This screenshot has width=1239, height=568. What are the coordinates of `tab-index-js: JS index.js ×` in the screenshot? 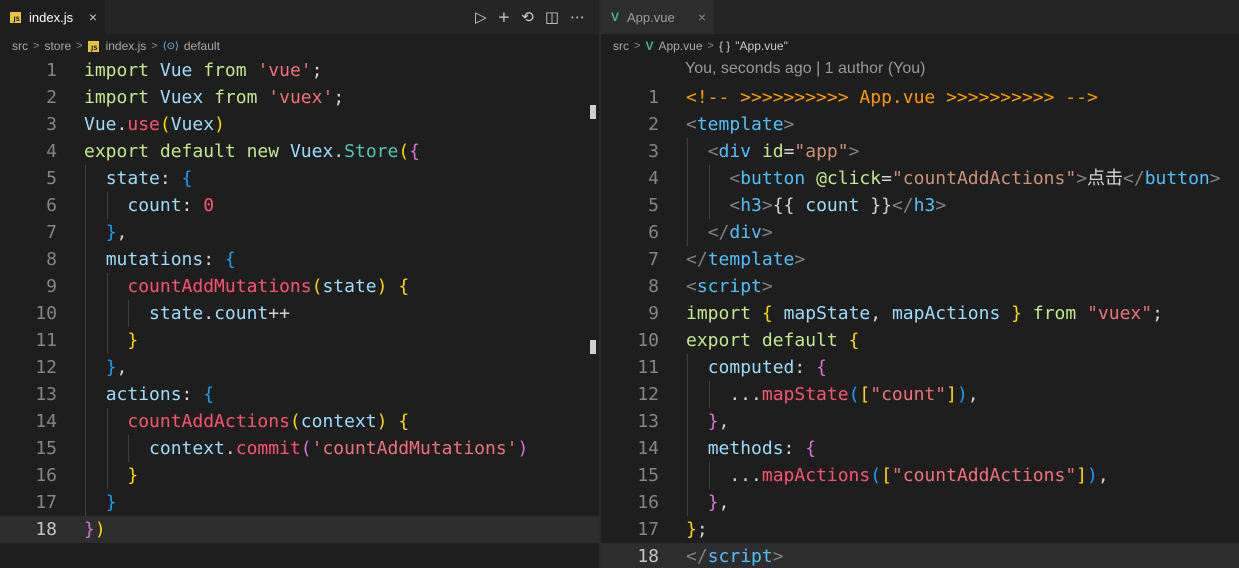 It's located at (52, 17).